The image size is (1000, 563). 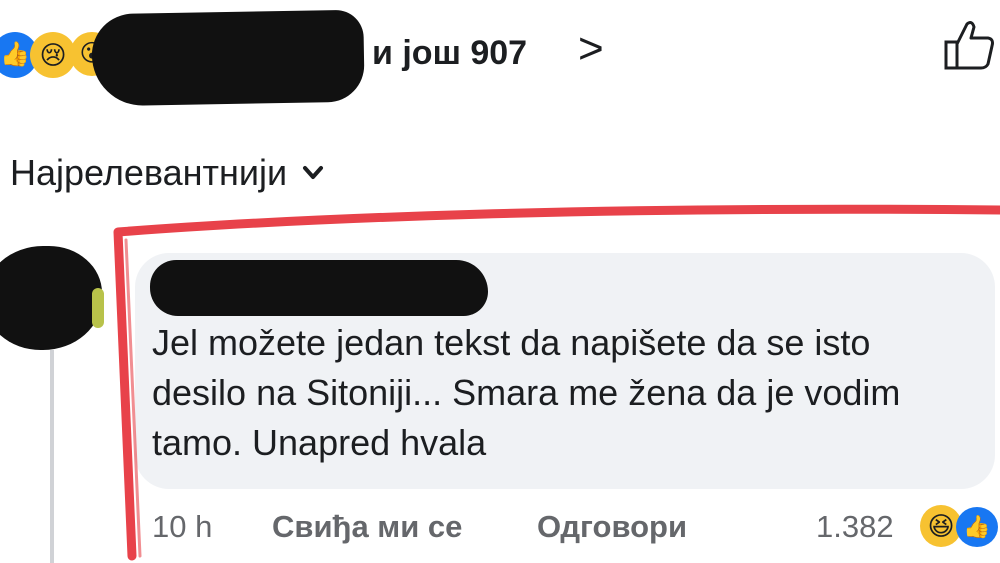 What do you see at coordinates (367, 527) in the screenshot?
I see `like-comment-button: Свиђа ми се` at bounding box center [367, 527].